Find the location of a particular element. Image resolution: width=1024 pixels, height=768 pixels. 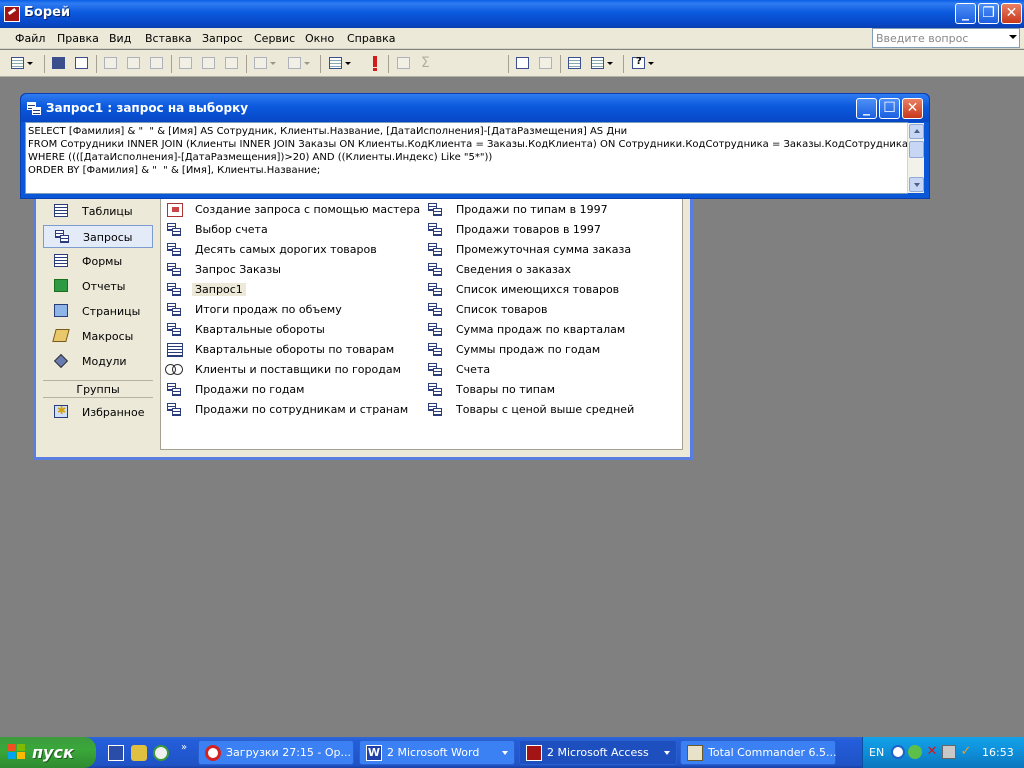

media-player-quicklaunch-icon is located at coordinates (161, 753).